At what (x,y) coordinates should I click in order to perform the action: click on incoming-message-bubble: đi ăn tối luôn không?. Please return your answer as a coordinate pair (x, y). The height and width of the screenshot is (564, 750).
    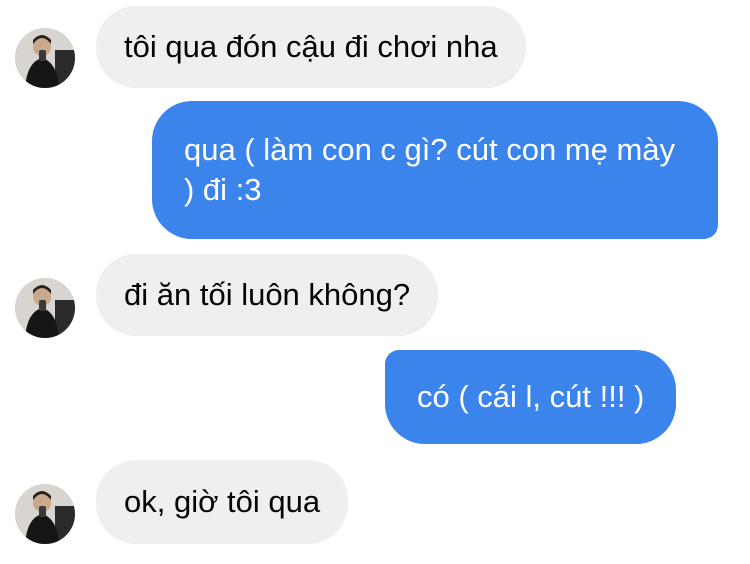
    Looking at the image, I should click on (267, 295).